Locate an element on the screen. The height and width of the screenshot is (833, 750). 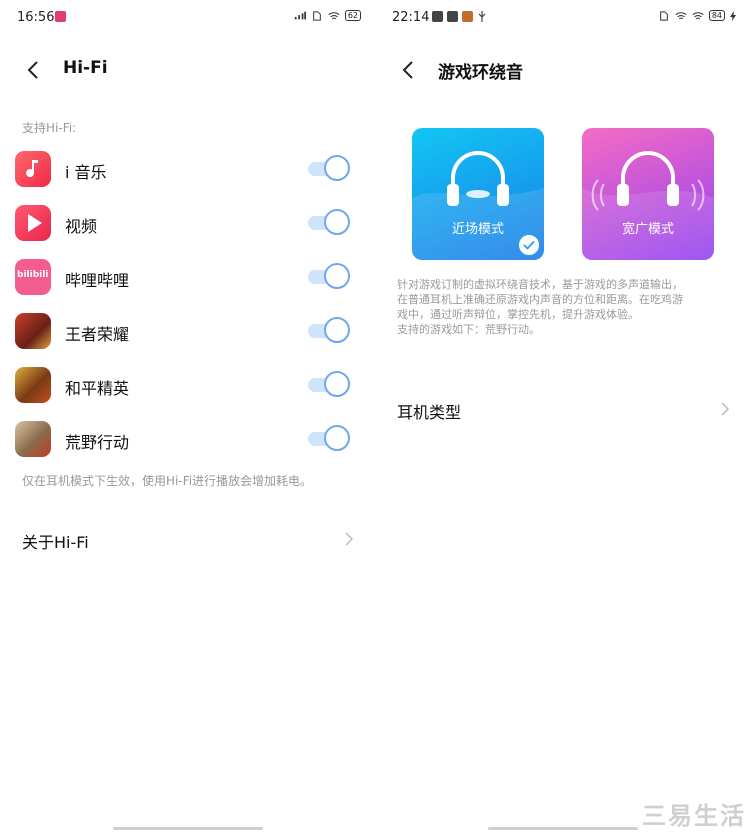
bilibili-logo-text: bilibili is located at coordinates (33, 275).